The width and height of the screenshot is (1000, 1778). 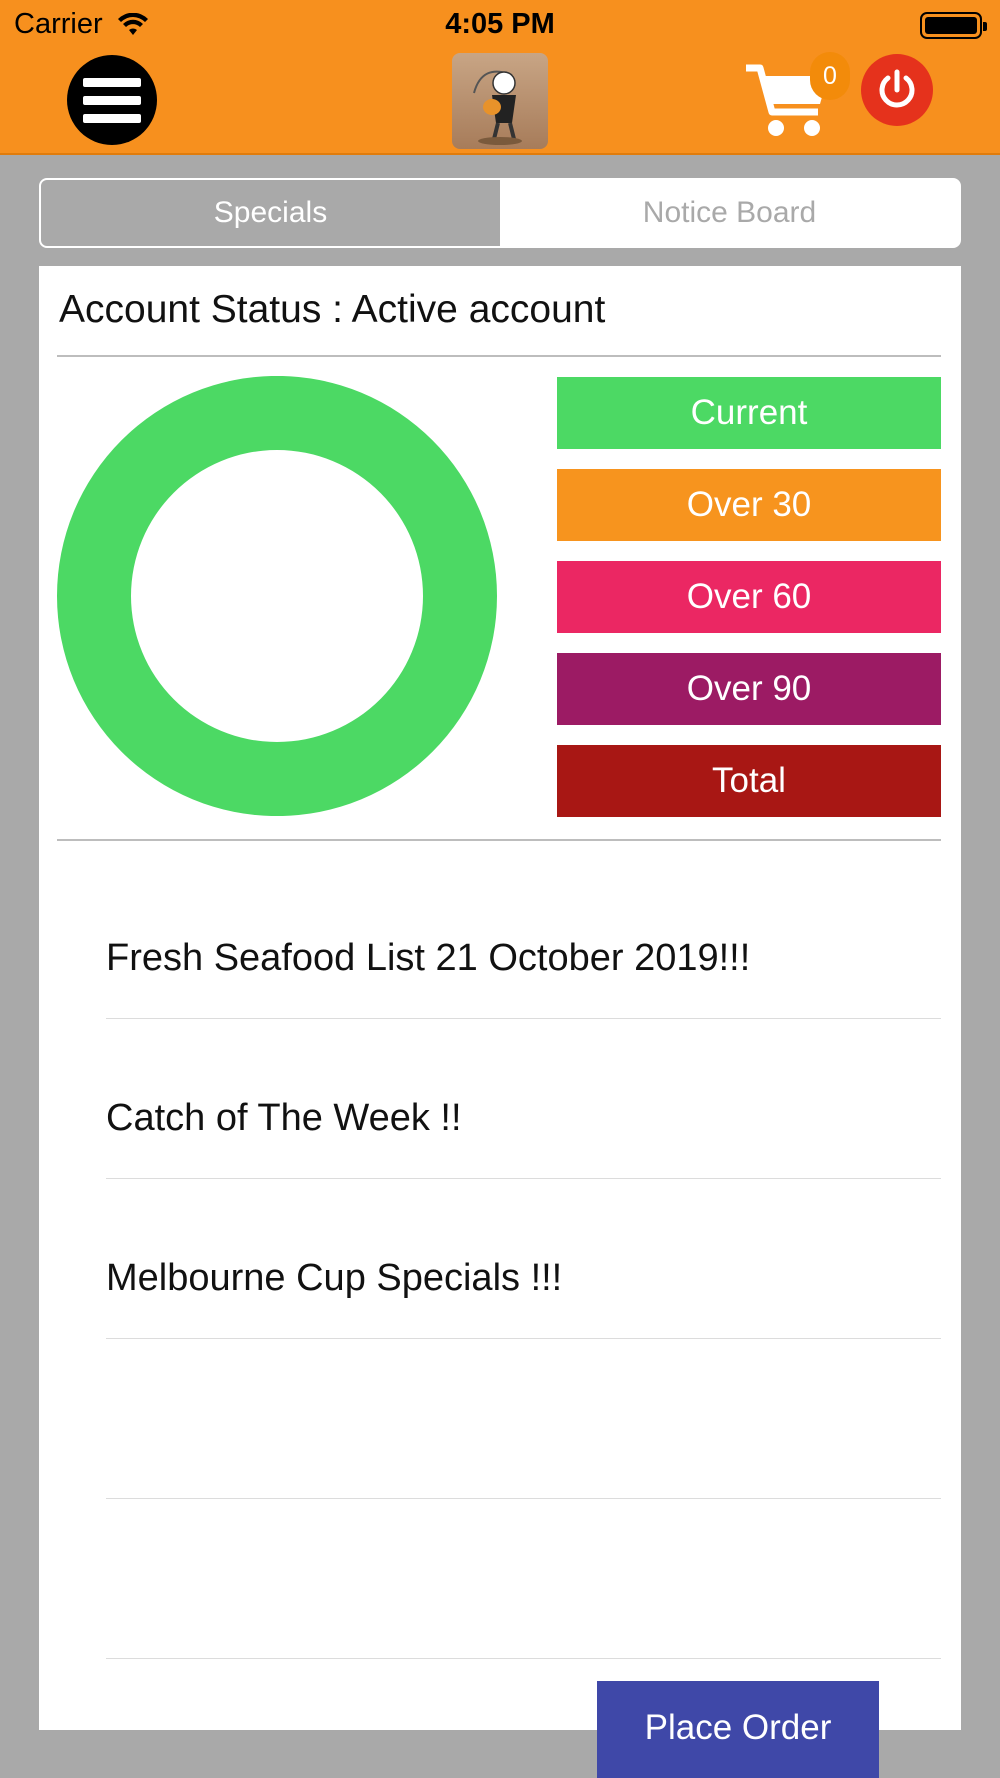 I want to click on account-status: Account Status : Active account, so click(x=332, y=309).